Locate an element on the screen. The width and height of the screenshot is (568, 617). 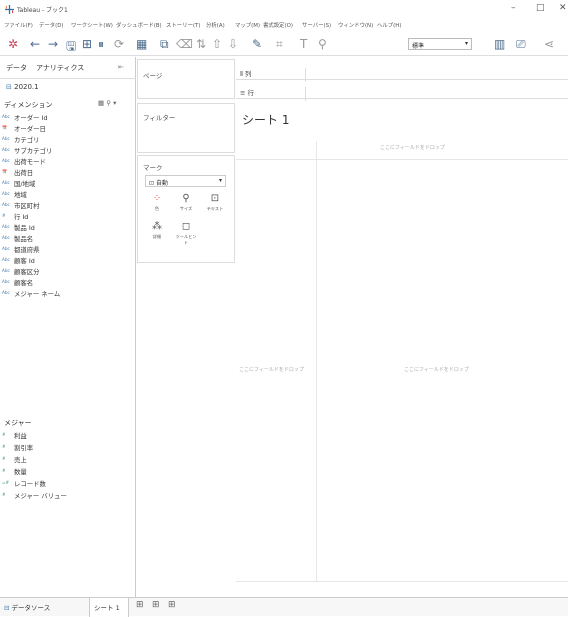
detail-button: ⁂ 詳細 is located at coordinates (157, 233).